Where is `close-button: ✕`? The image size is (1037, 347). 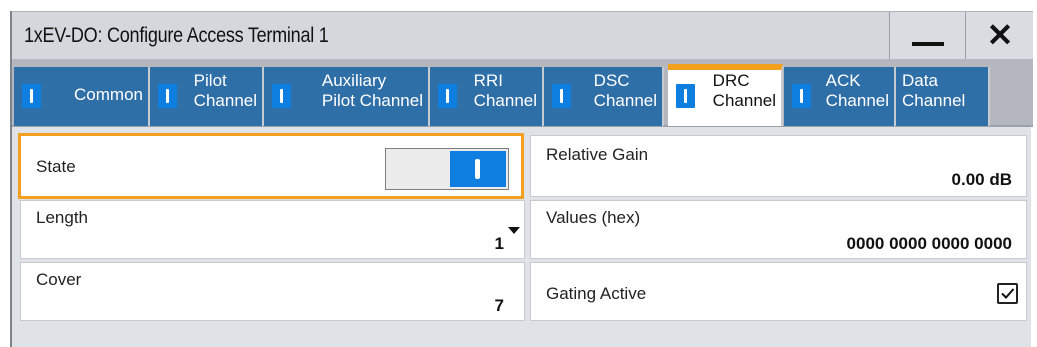 close-button: ✕ is located at coordinates (999, 35).